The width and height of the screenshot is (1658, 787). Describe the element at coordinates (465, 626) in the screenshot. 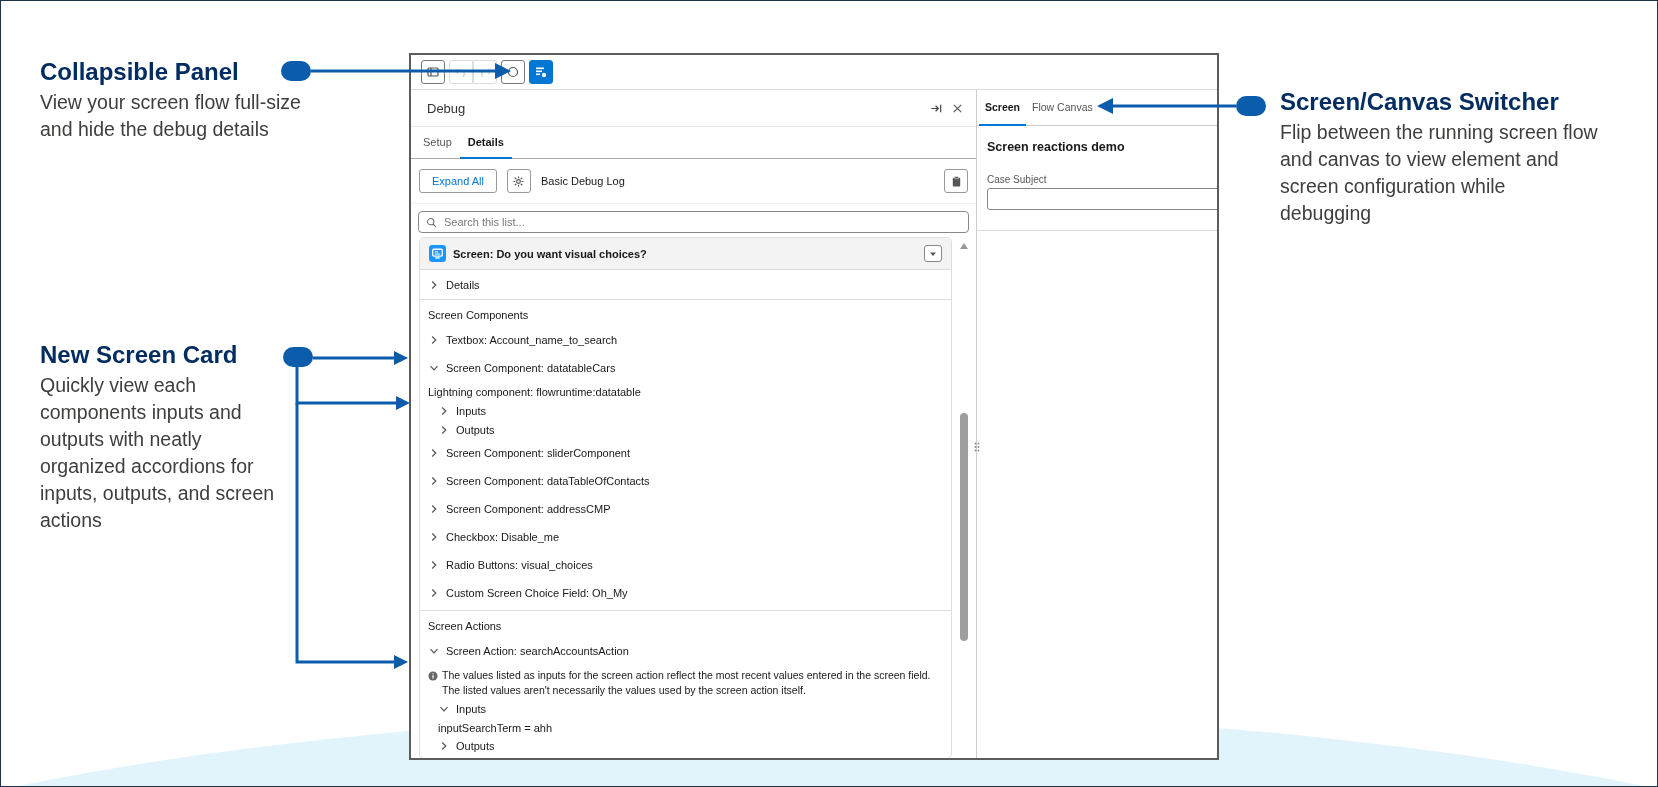

I see `section-heading: Screen Actions` at that location.